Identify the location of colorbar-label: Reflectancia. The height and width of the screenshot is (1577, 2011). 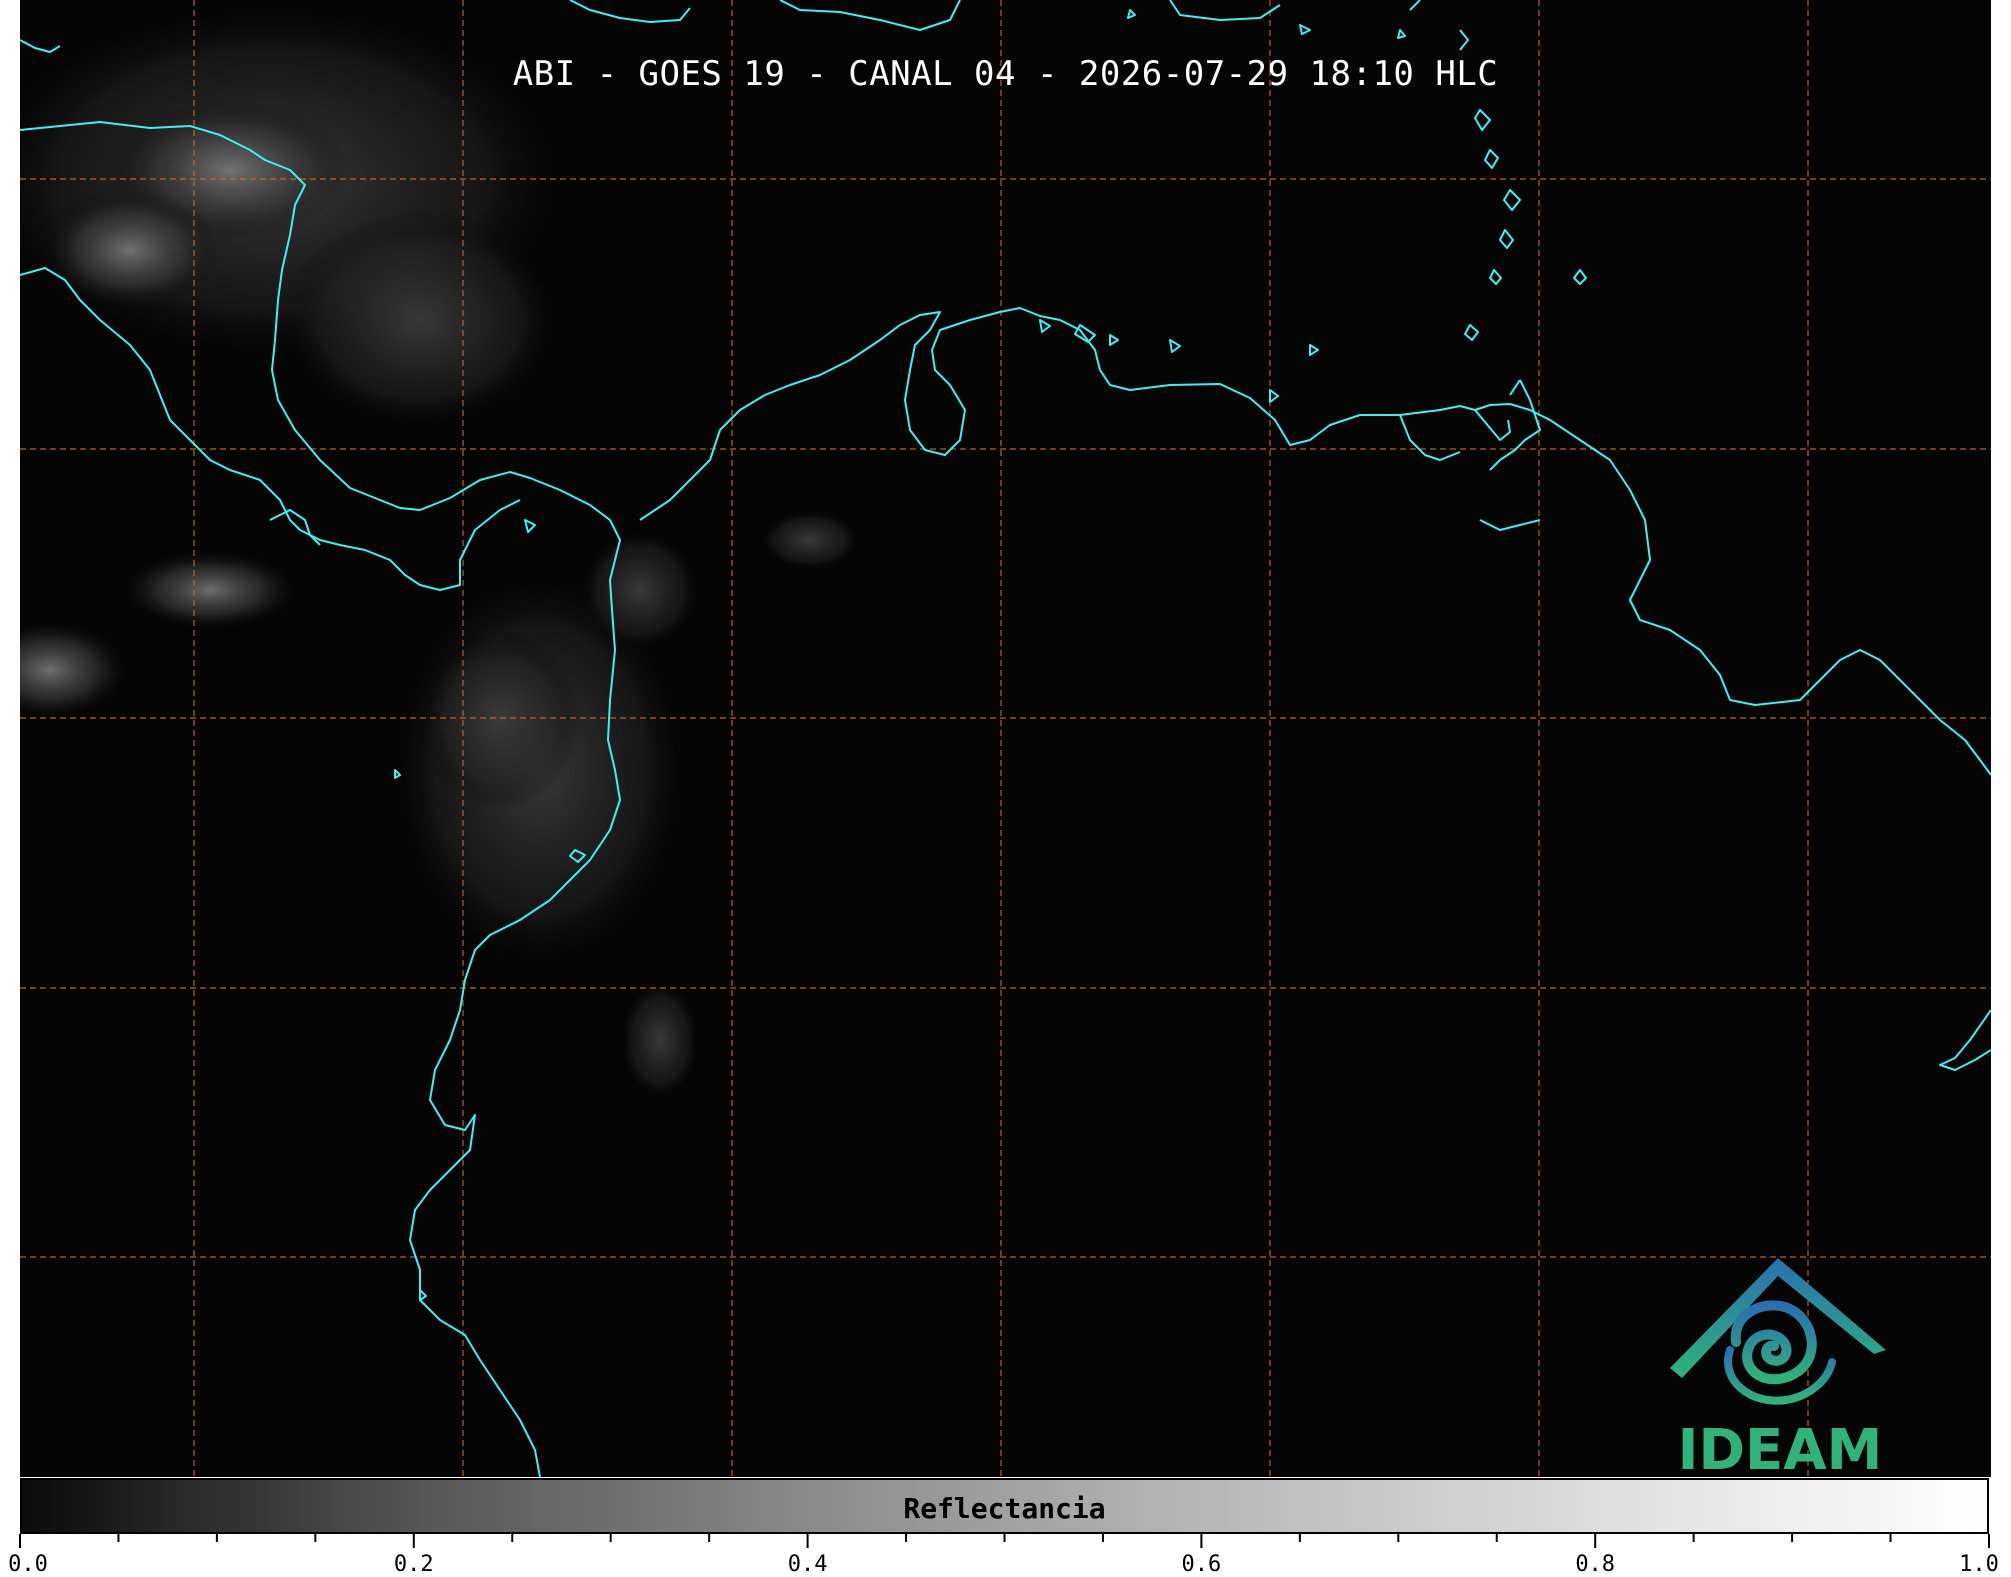
(1004, 1508).